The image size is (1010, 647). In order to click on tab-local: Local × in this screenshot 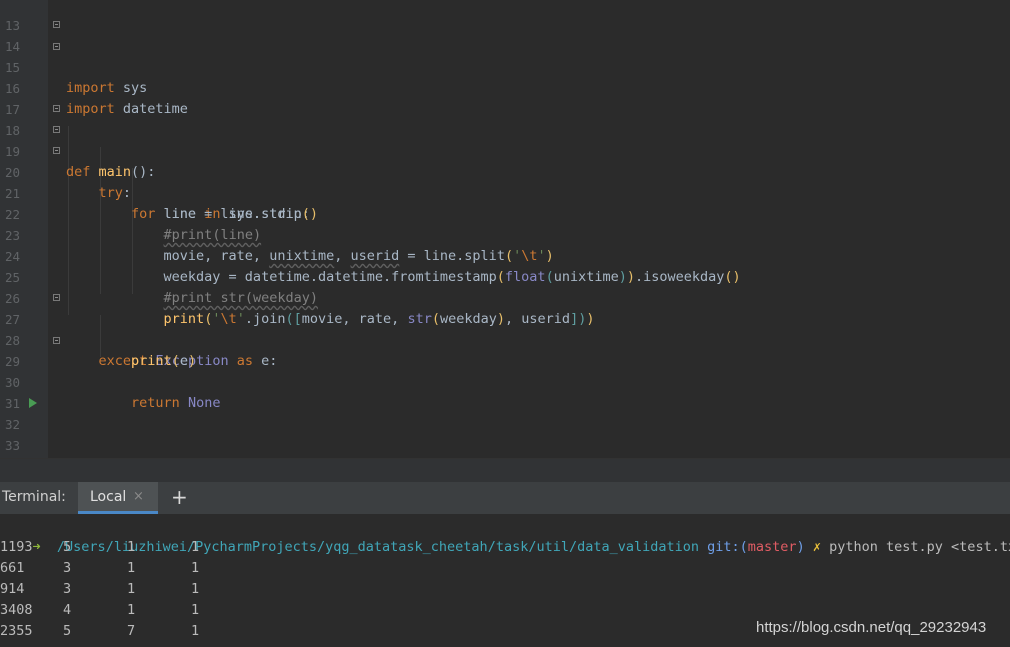, I will do `click(118, 498)`.